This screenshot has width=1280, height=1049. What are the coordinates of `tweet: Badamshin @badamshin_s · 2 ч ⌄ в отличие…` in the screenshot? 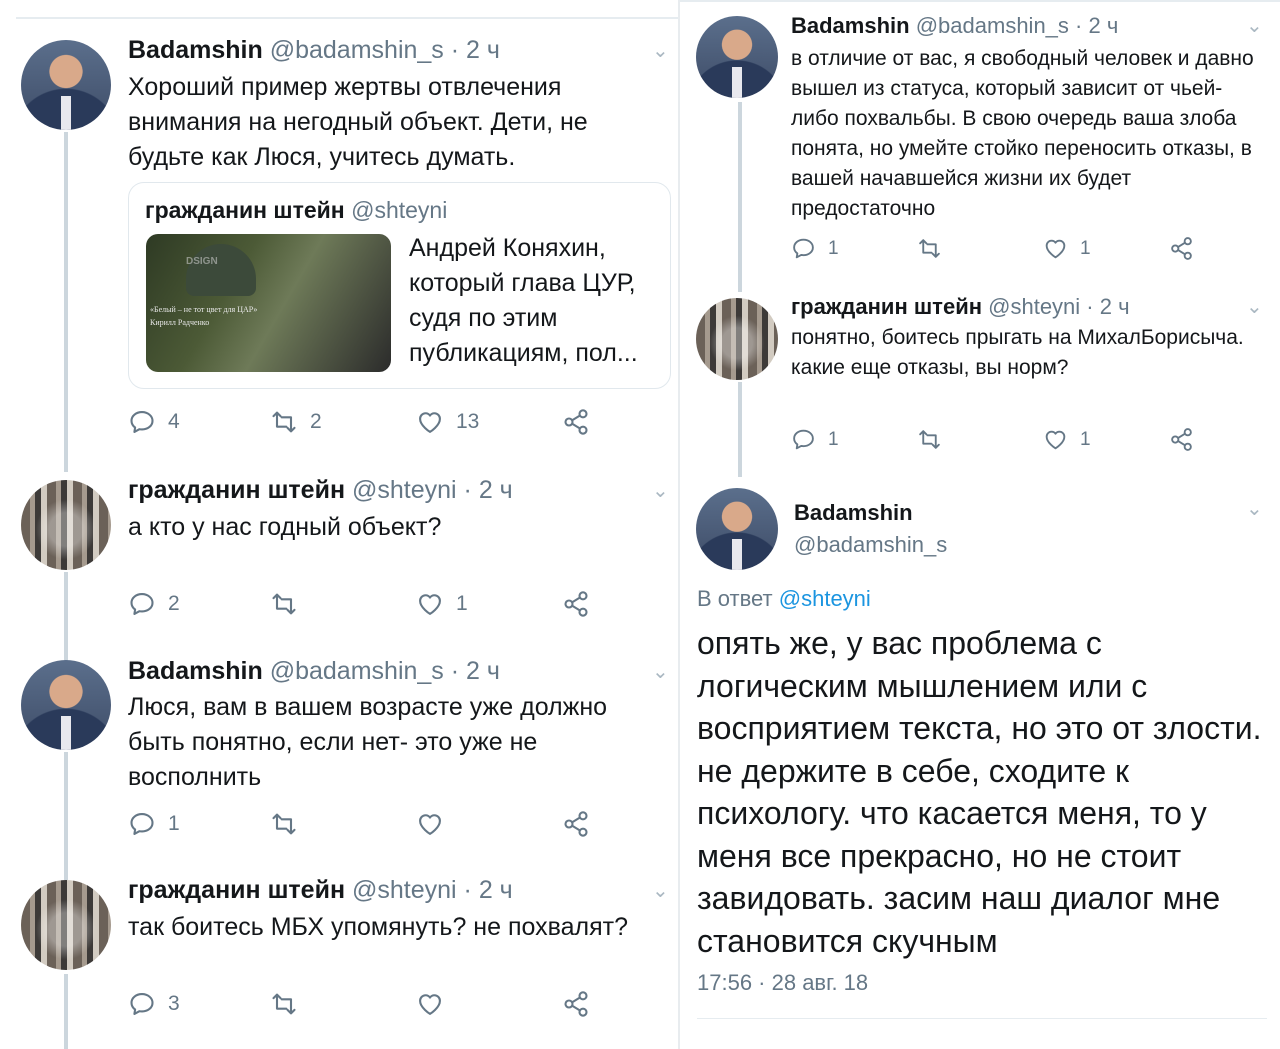 It's located at (980, 142).